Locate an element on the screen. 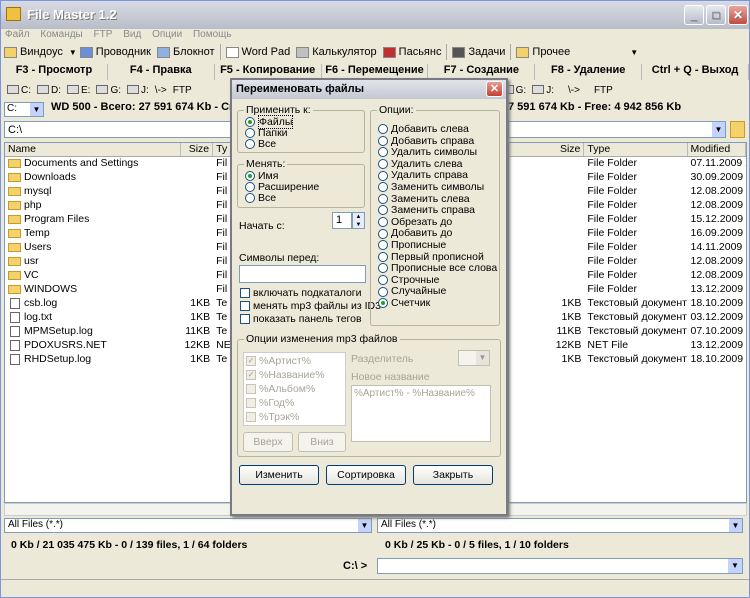  tag-checkbox: ✓ %Название% is located at coordinates (285, 375).